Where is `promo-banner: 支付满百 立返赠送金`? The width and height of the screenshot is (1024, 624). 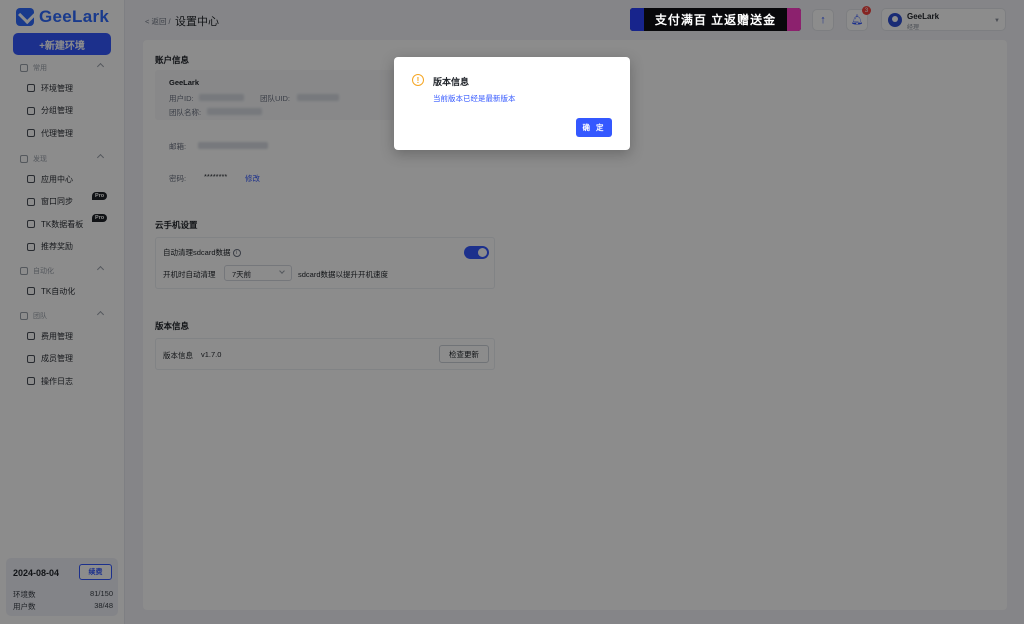 promo-banner: 支付满百 立返赠送金 is located at coordinates (715, 19).